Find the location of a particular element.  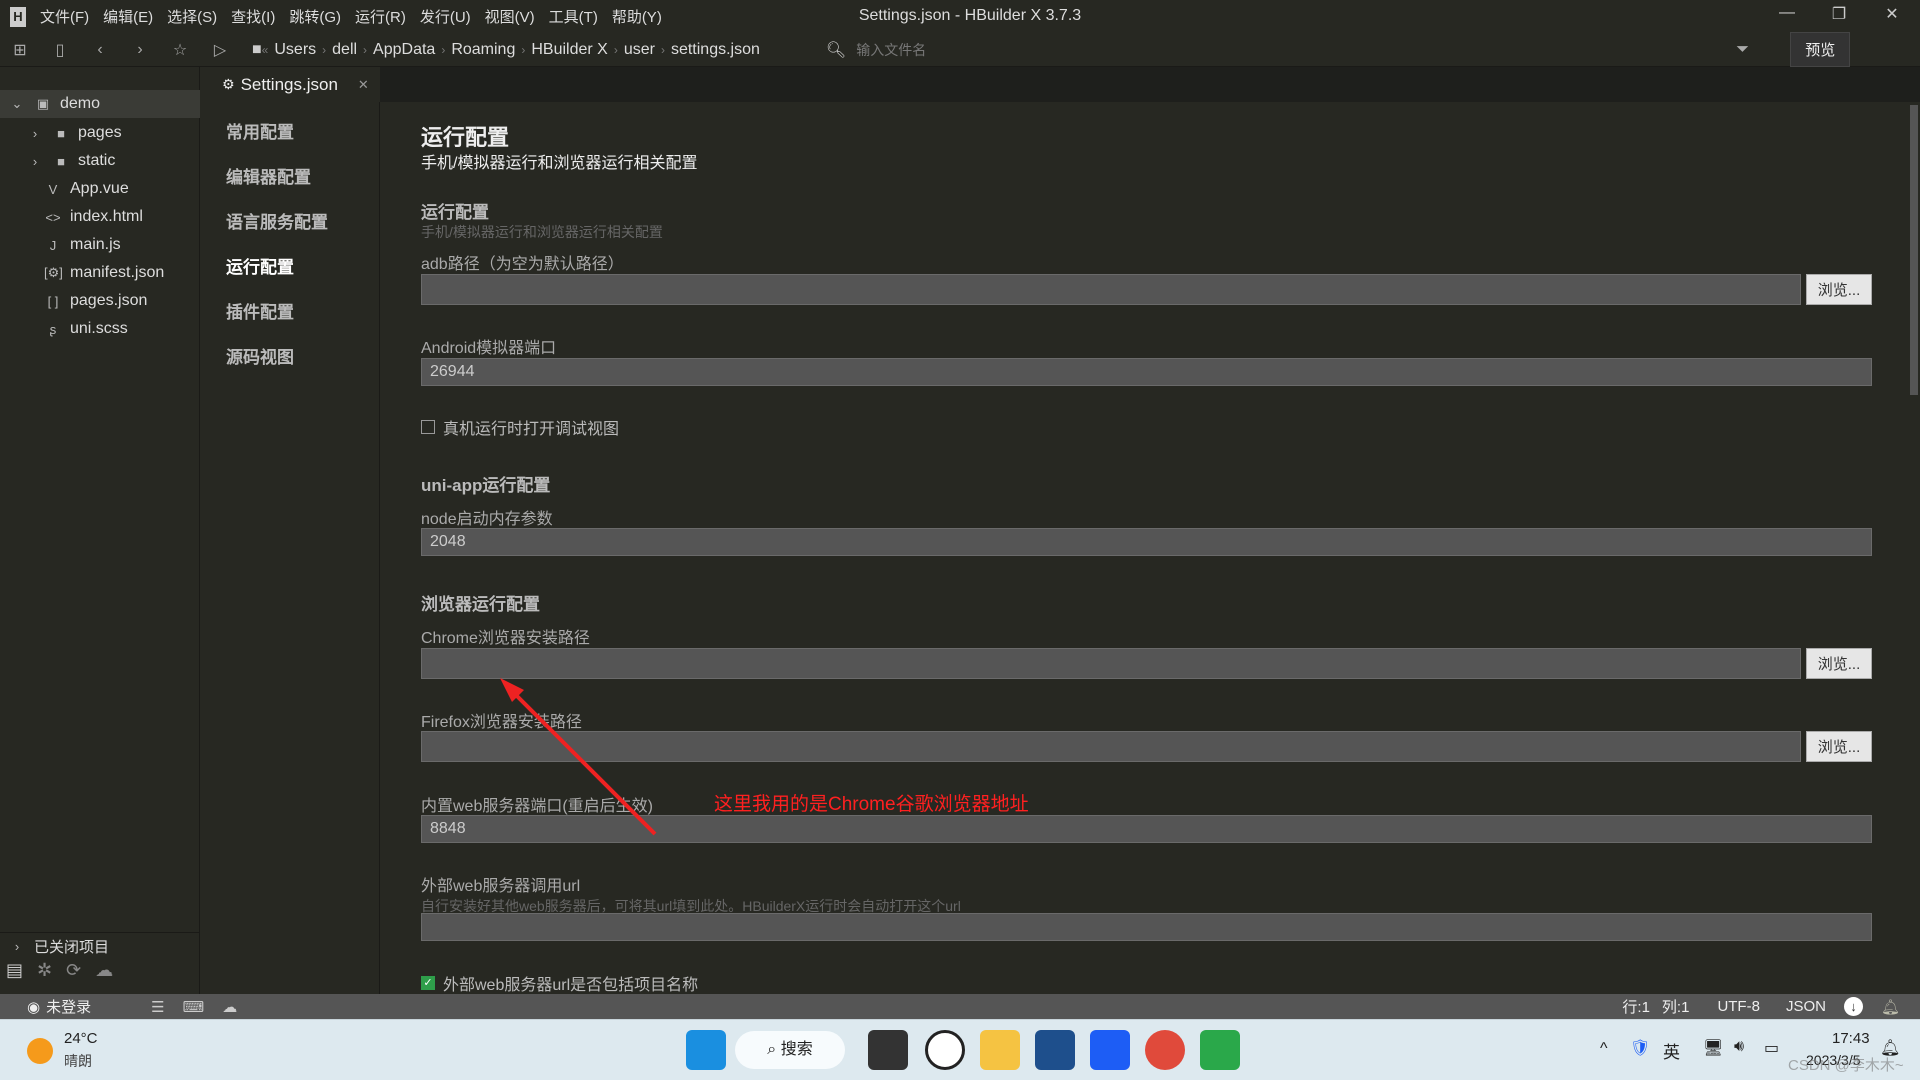

weather-sun-icon is located at coordinates (40, 1051).